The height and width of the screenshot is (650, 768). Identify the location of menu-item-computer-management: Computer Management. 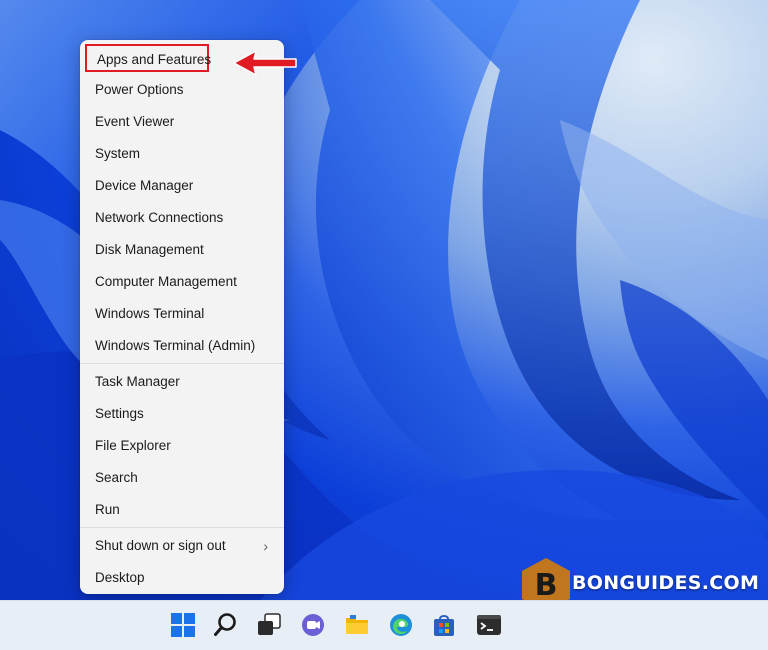
(182, 282).